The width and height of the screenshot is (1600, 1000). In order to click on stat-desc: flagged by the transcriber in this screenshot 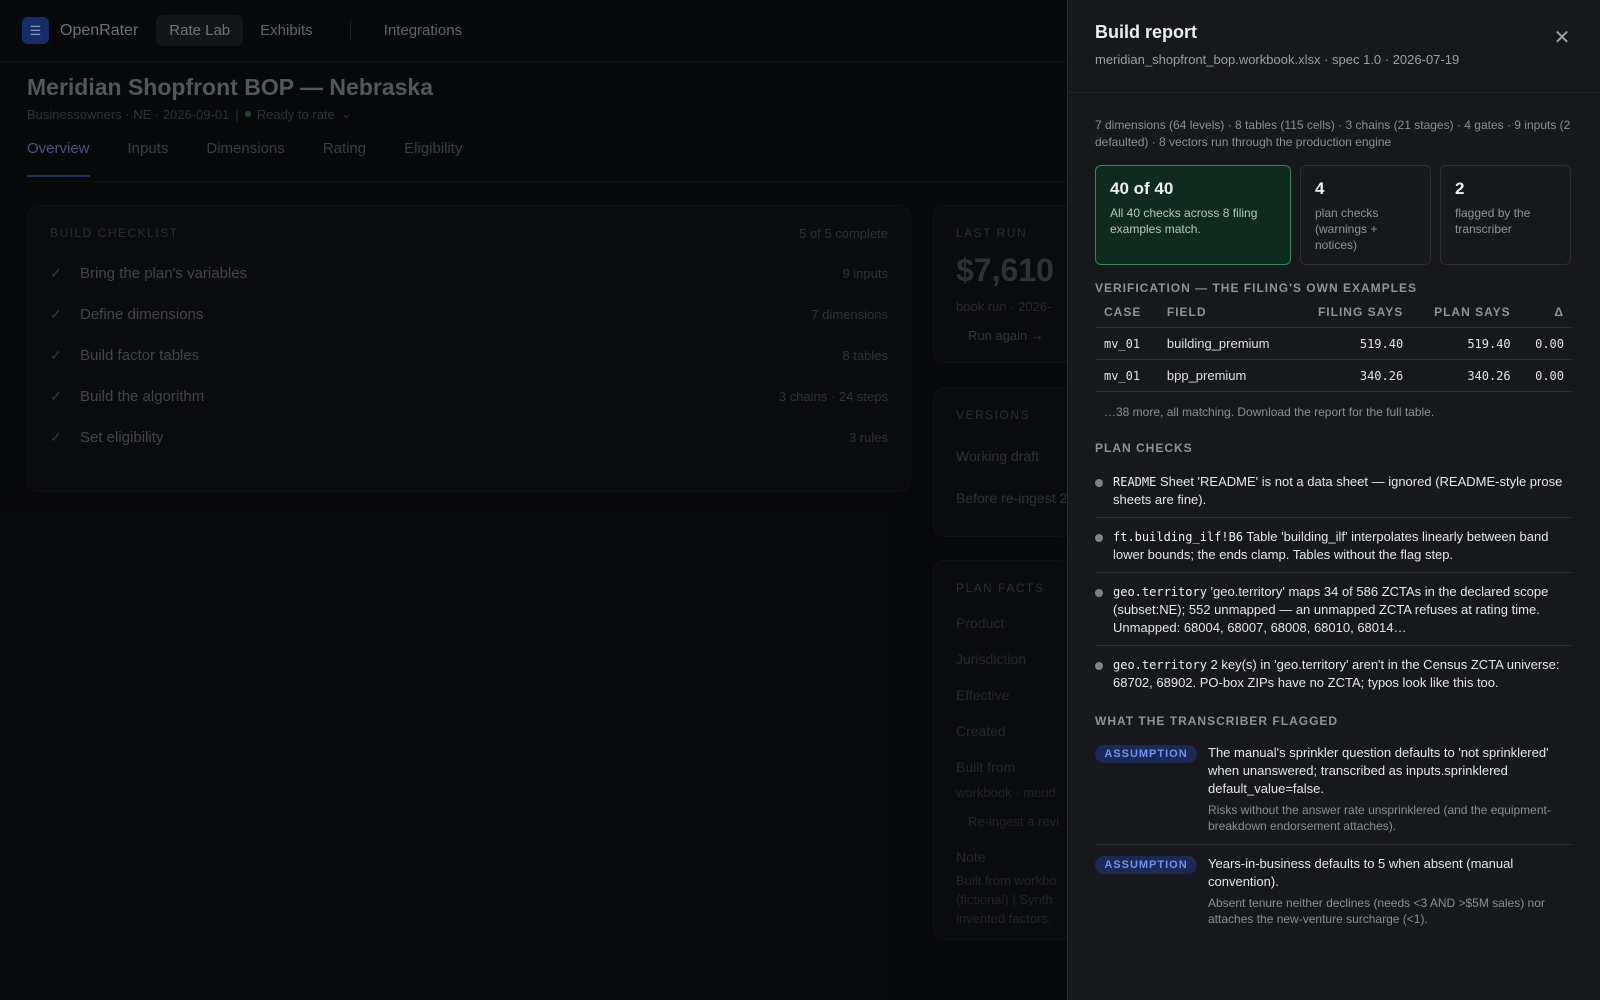, I will do `click(1493, 221)`.